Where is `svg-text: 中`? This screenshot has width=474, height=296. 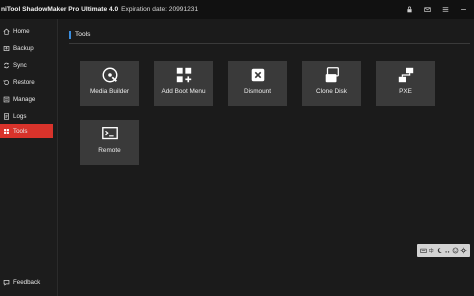 svg-text: 中 is located at coordinates (431, 251).